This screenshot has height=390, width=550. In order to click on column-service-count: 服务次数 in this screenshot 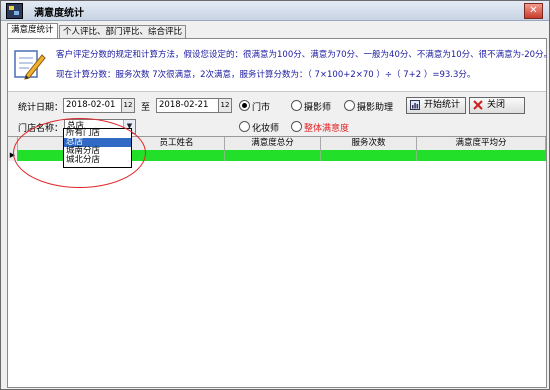, I will do `click(369, 143)`.